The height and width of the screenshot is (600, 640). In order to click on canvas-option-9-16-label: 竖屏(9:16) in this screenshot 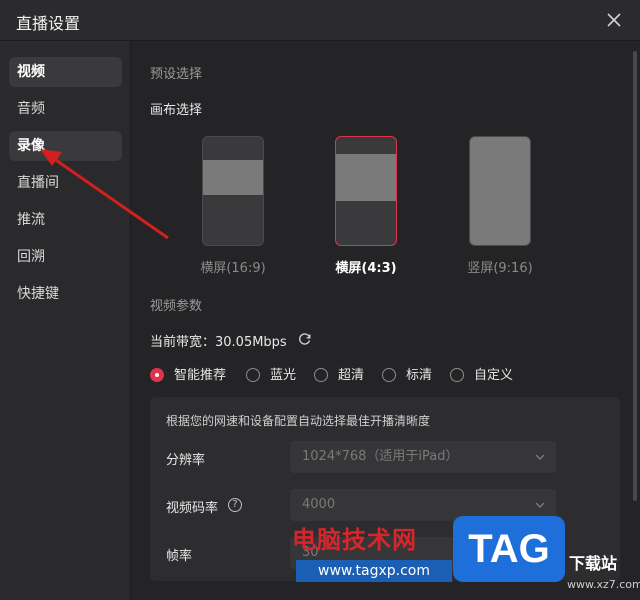, I will do `click(500, 268)`.